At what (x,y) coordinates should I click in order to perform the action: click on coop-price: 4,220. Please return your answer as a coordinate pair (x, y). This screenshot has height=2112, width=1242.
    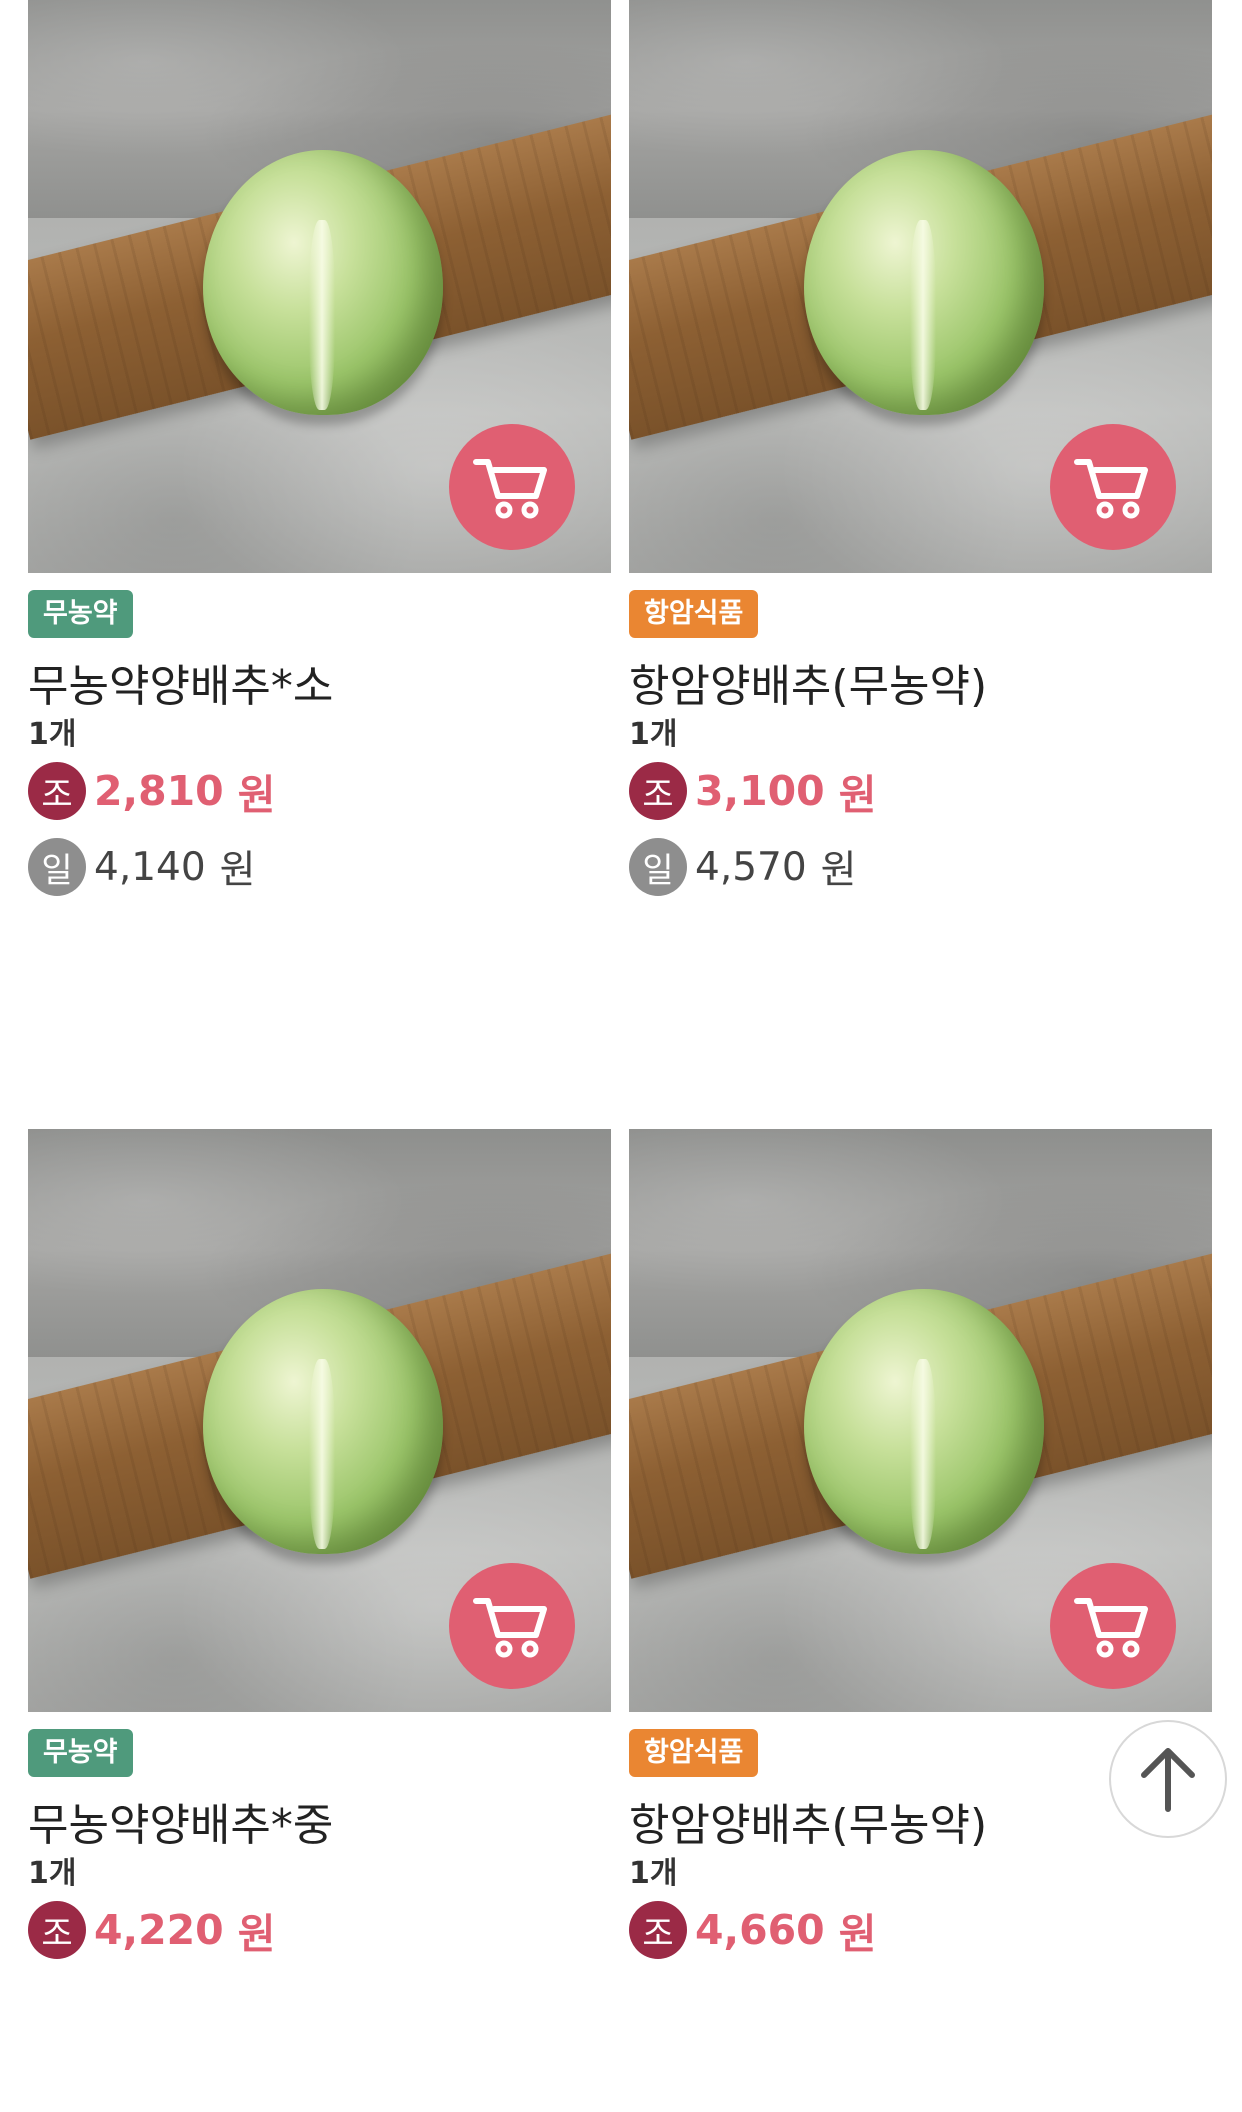
    Looking at the image, I should click on (159, 1930).